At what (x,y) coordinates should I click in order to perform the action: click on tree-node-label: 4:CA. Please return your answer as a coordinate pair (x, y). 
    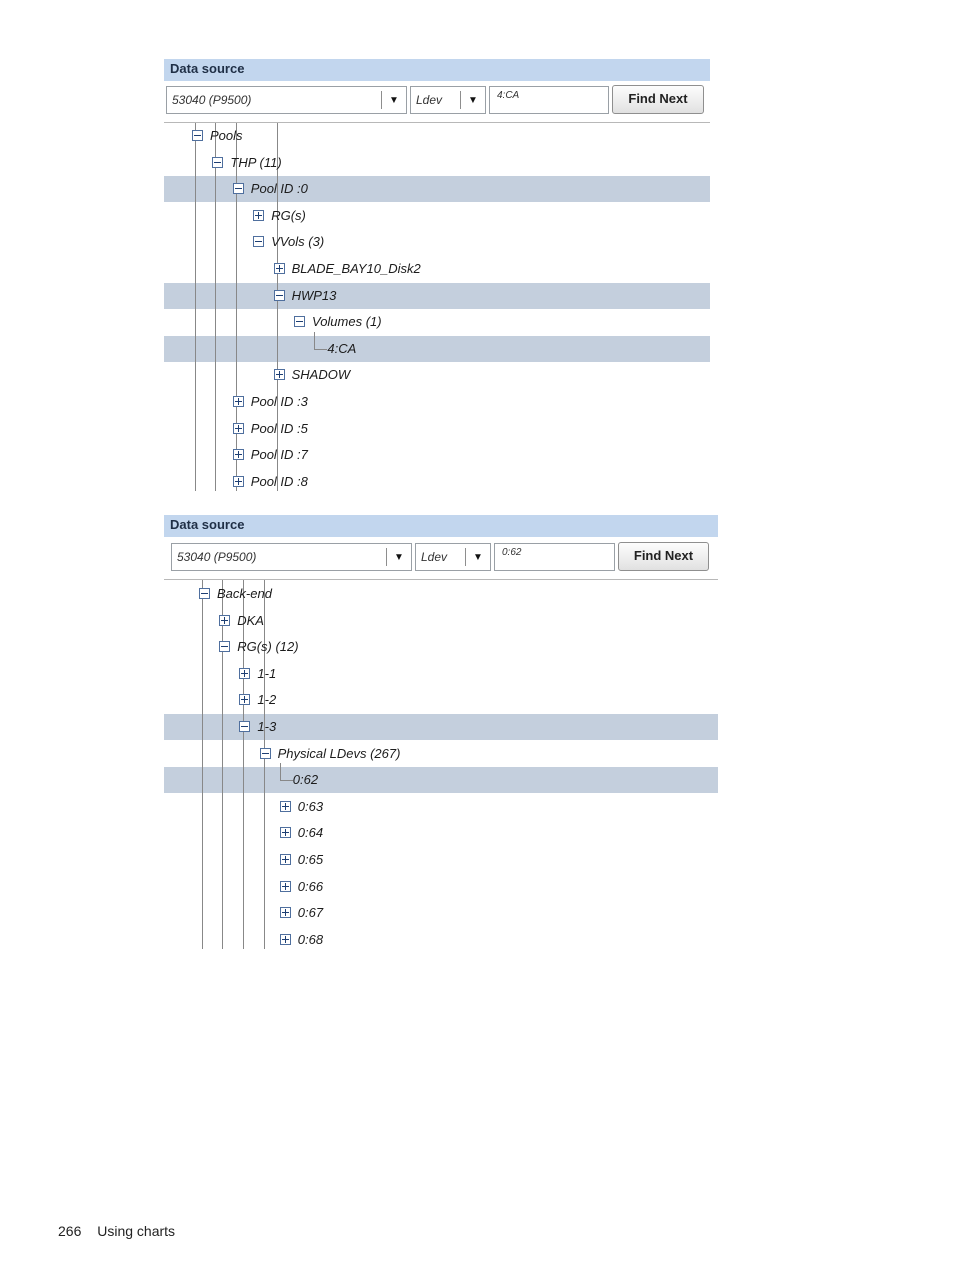
    Looking at the image, I should click on (342, 348).